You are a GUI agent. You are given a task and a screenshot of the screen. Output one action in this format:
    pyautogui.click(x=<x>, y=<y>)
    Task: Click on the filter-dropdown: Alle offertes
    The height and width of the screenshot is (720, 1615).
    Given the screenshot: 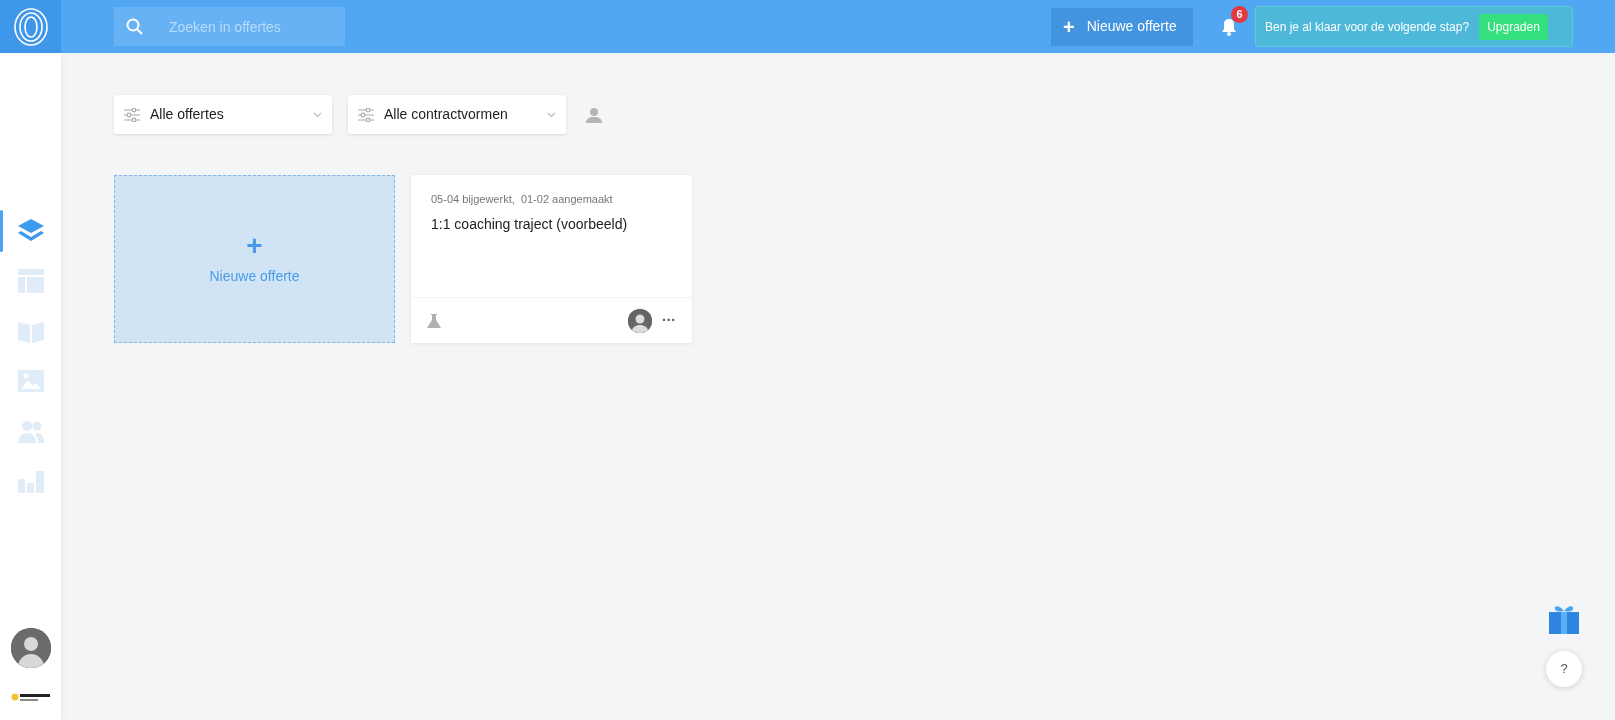 What is the action you would take?
    pyautogui.click(x=223, y=114)
    